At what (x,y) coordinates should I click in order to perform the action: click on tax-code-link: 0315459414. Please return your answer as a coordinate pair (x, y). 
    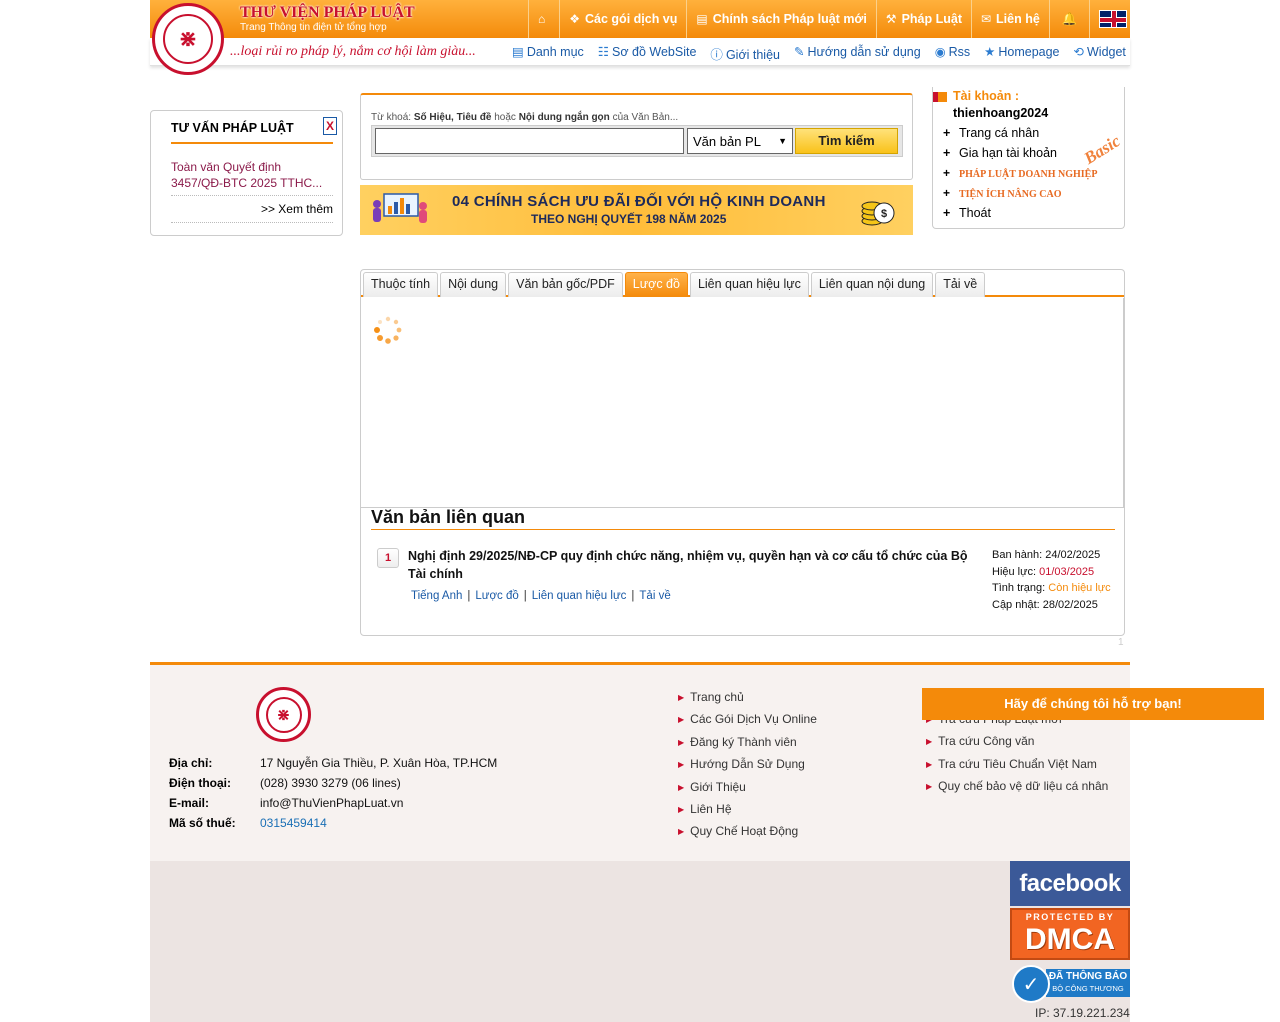
    Looking at the image, I should click on (293, 826).